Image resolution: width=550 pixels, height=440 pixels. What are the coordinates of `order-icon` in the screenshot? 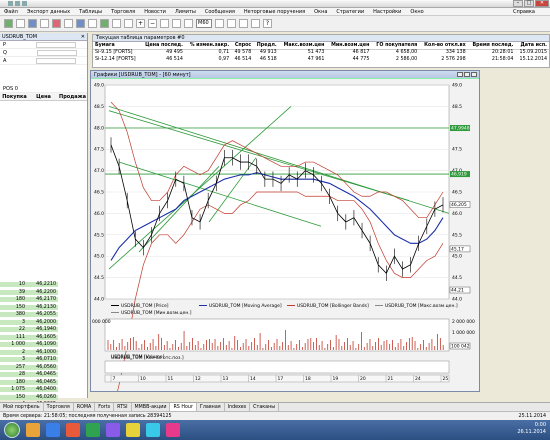 It's located at (44, 23).